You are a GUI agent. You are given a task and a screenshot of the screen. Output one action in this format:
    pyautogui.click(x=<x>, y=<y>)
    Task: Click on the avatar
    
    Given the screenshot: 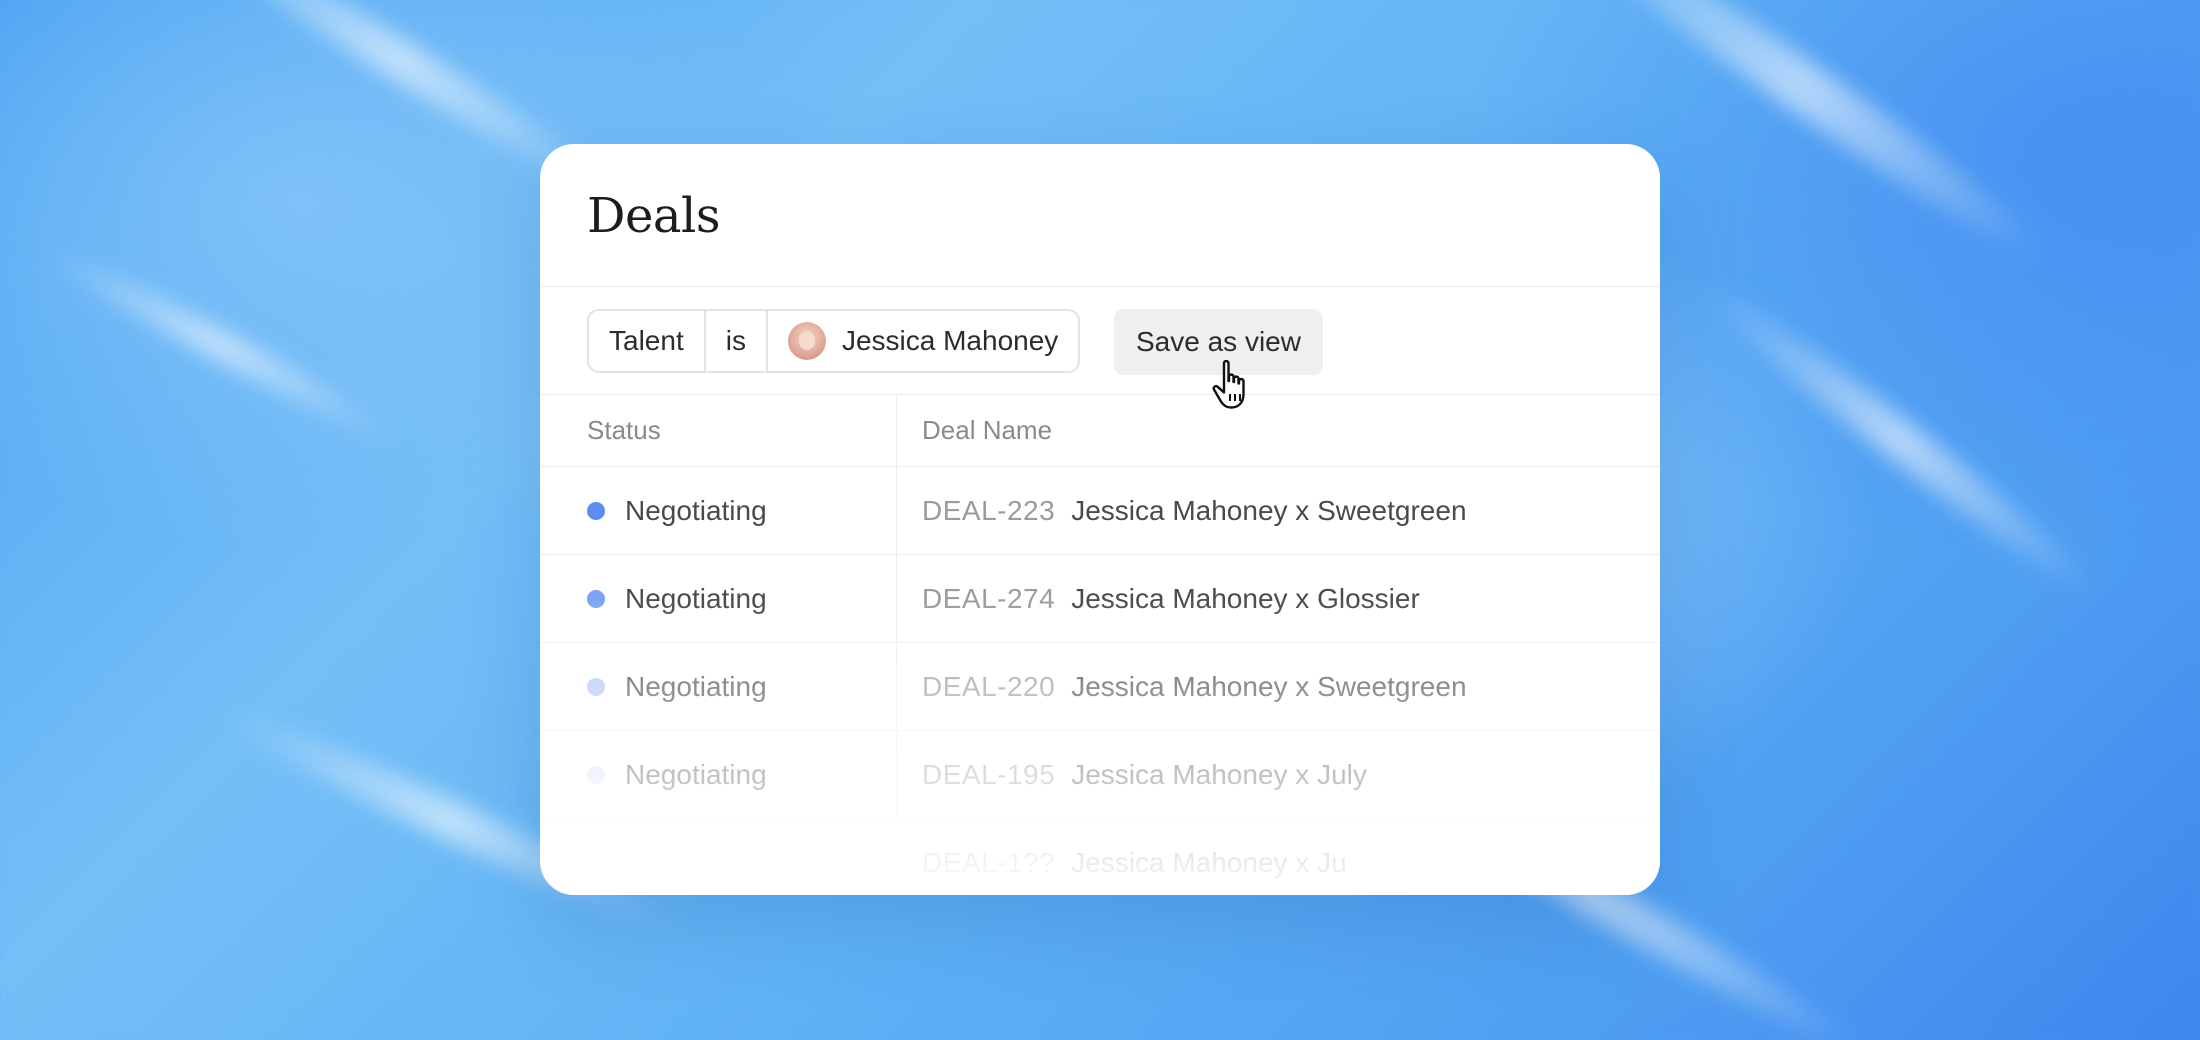 What is the action you would take?
    pyautogui.click(x=806, y=341)
    